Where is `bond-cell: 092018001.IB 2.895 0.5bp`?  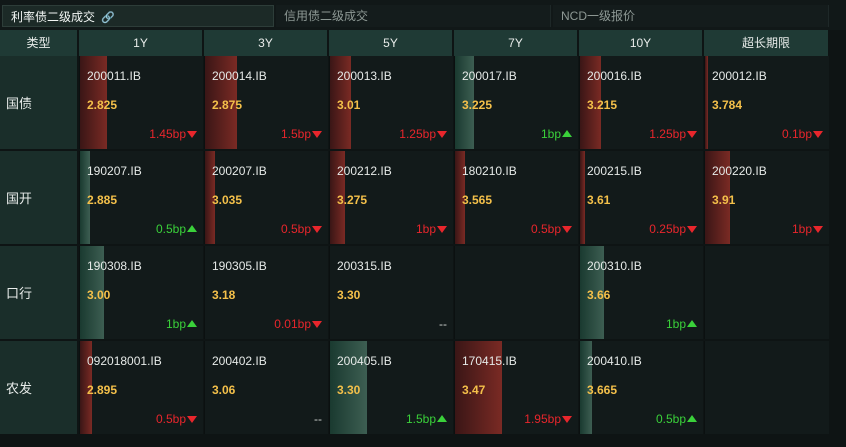
bond-cell: 092018001.IB 2.895 0.5bp is located at coordinates (141, 387).